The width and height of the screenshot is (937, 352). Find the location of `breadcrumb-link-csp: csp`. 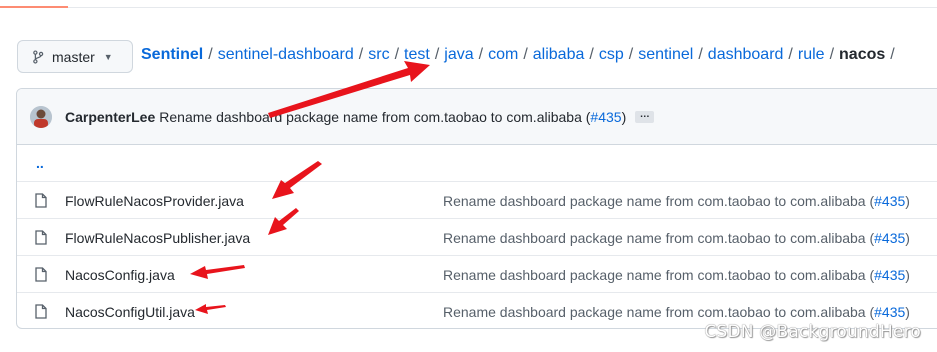

breadcrumb-link-csp: csp is located at coordinates (611, 54).